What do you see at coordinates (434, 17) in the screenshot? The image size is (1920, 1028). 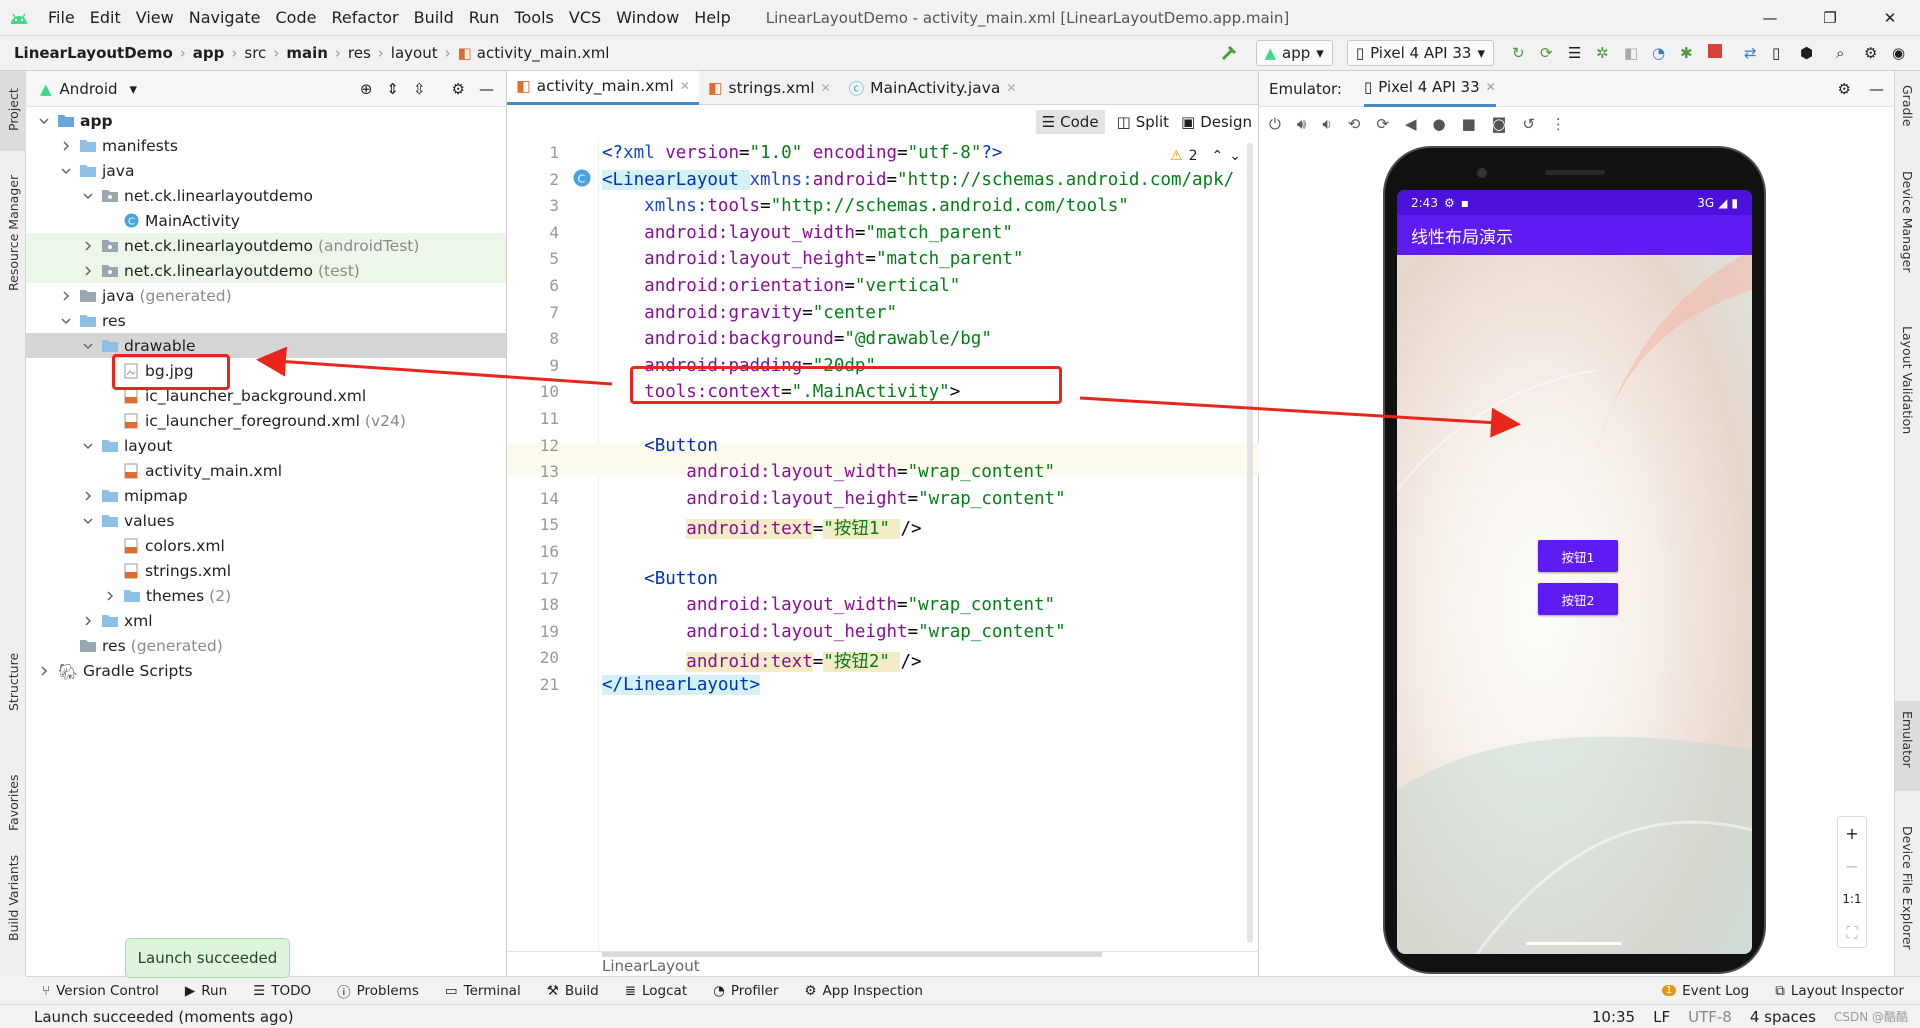 I see `menu-build: Build` at bounding box center [434, 17].